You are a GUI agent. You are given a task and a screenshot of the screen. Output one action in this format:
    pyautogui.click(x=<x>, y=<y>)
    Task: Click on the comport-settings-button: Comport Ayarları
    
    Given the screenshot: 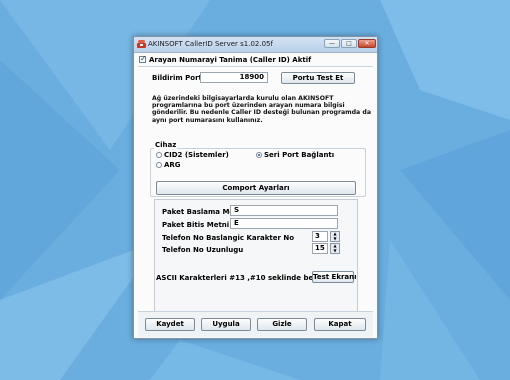 What is the action you would take?
    pyautogui.click(x=256, y=188)
    